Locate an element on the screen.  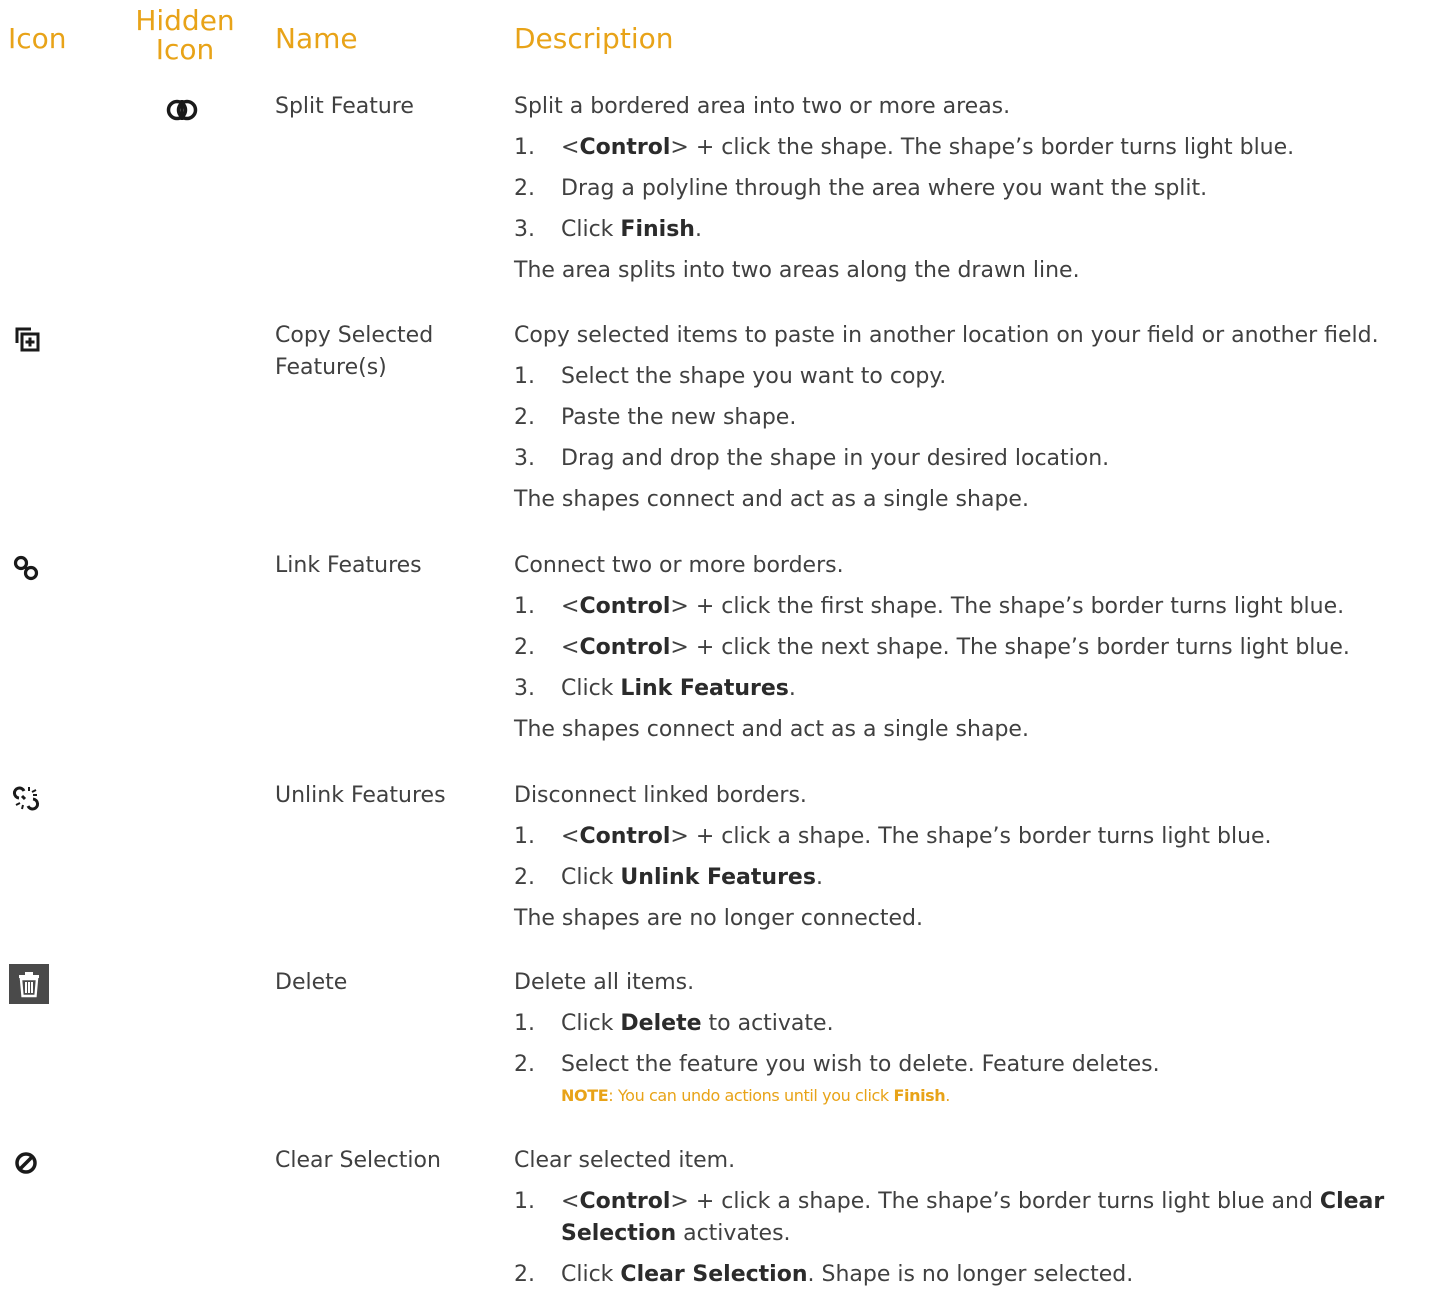
list-item: 3. Click Finish. is located at coordinates (608, 229).